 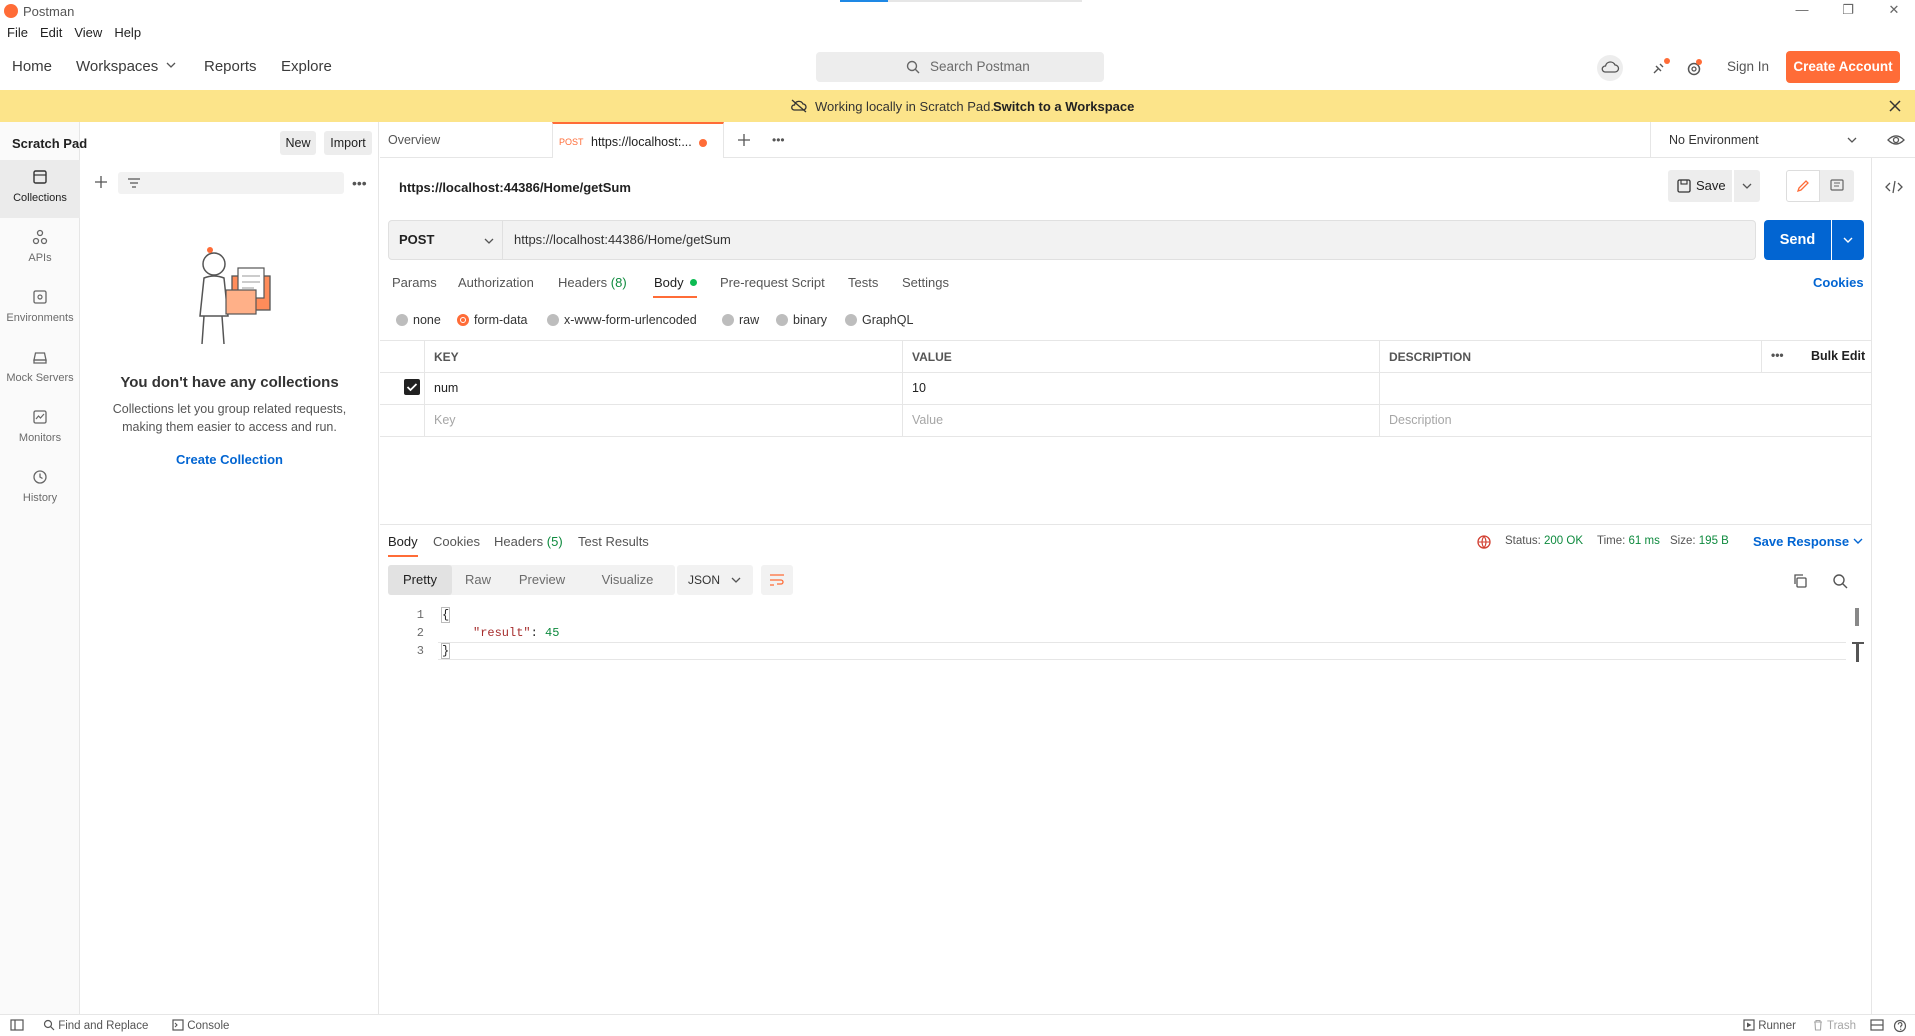 What do you see at coordinates (40, 189) in the screenshot?
I see `rail-collections: Collections` at bounding box center [40, 189].